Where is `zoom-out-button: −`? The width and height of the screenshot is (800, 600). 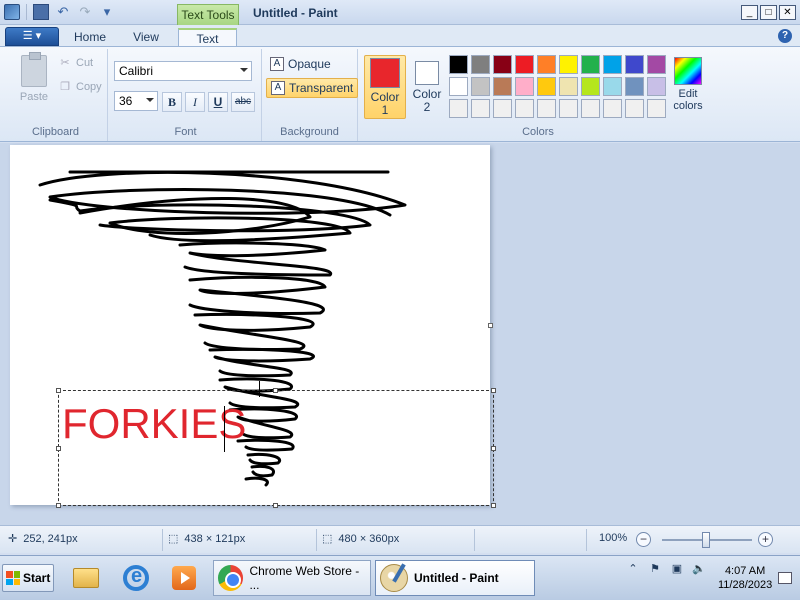 zoom-out-button: − is located at coordinates (643, 539).